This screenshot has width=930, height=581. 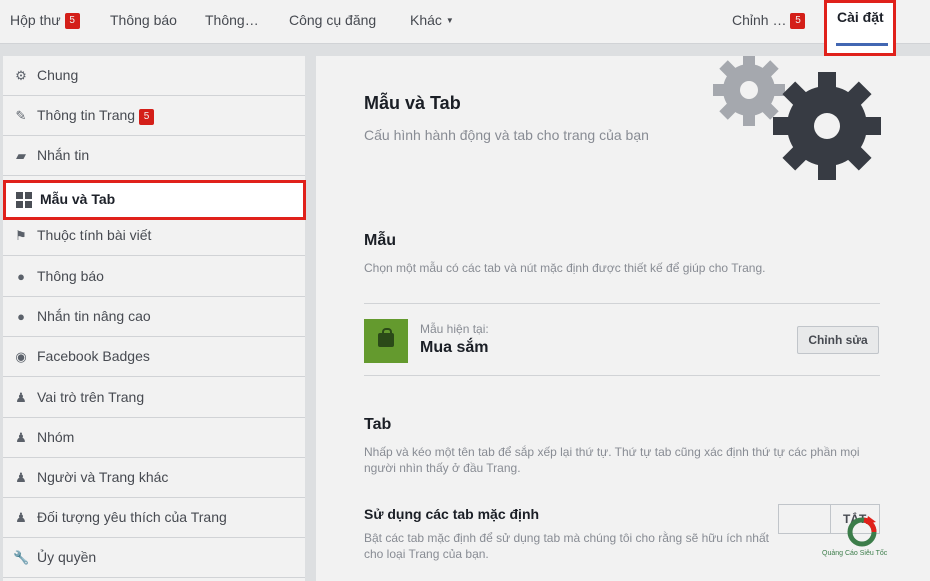 I want to click on sidebar-item-messaging: ▰ Nhắn tin, so click(x=154, y=156).